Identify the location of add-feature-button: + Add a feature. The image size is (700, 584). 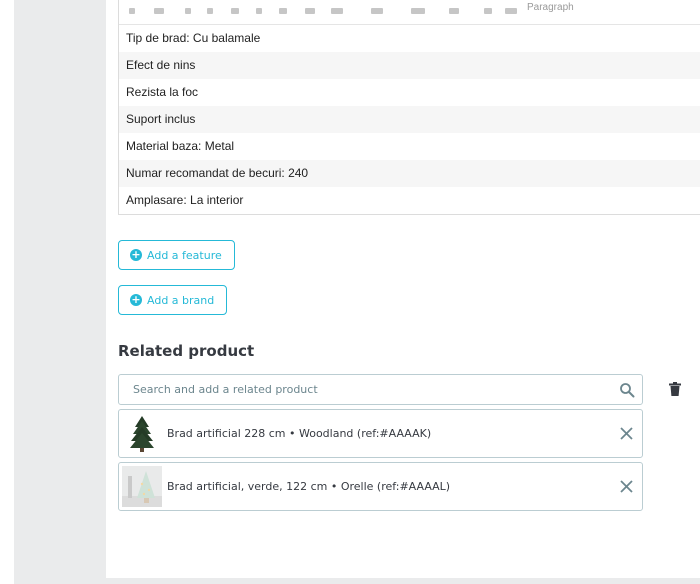
(176, 255).